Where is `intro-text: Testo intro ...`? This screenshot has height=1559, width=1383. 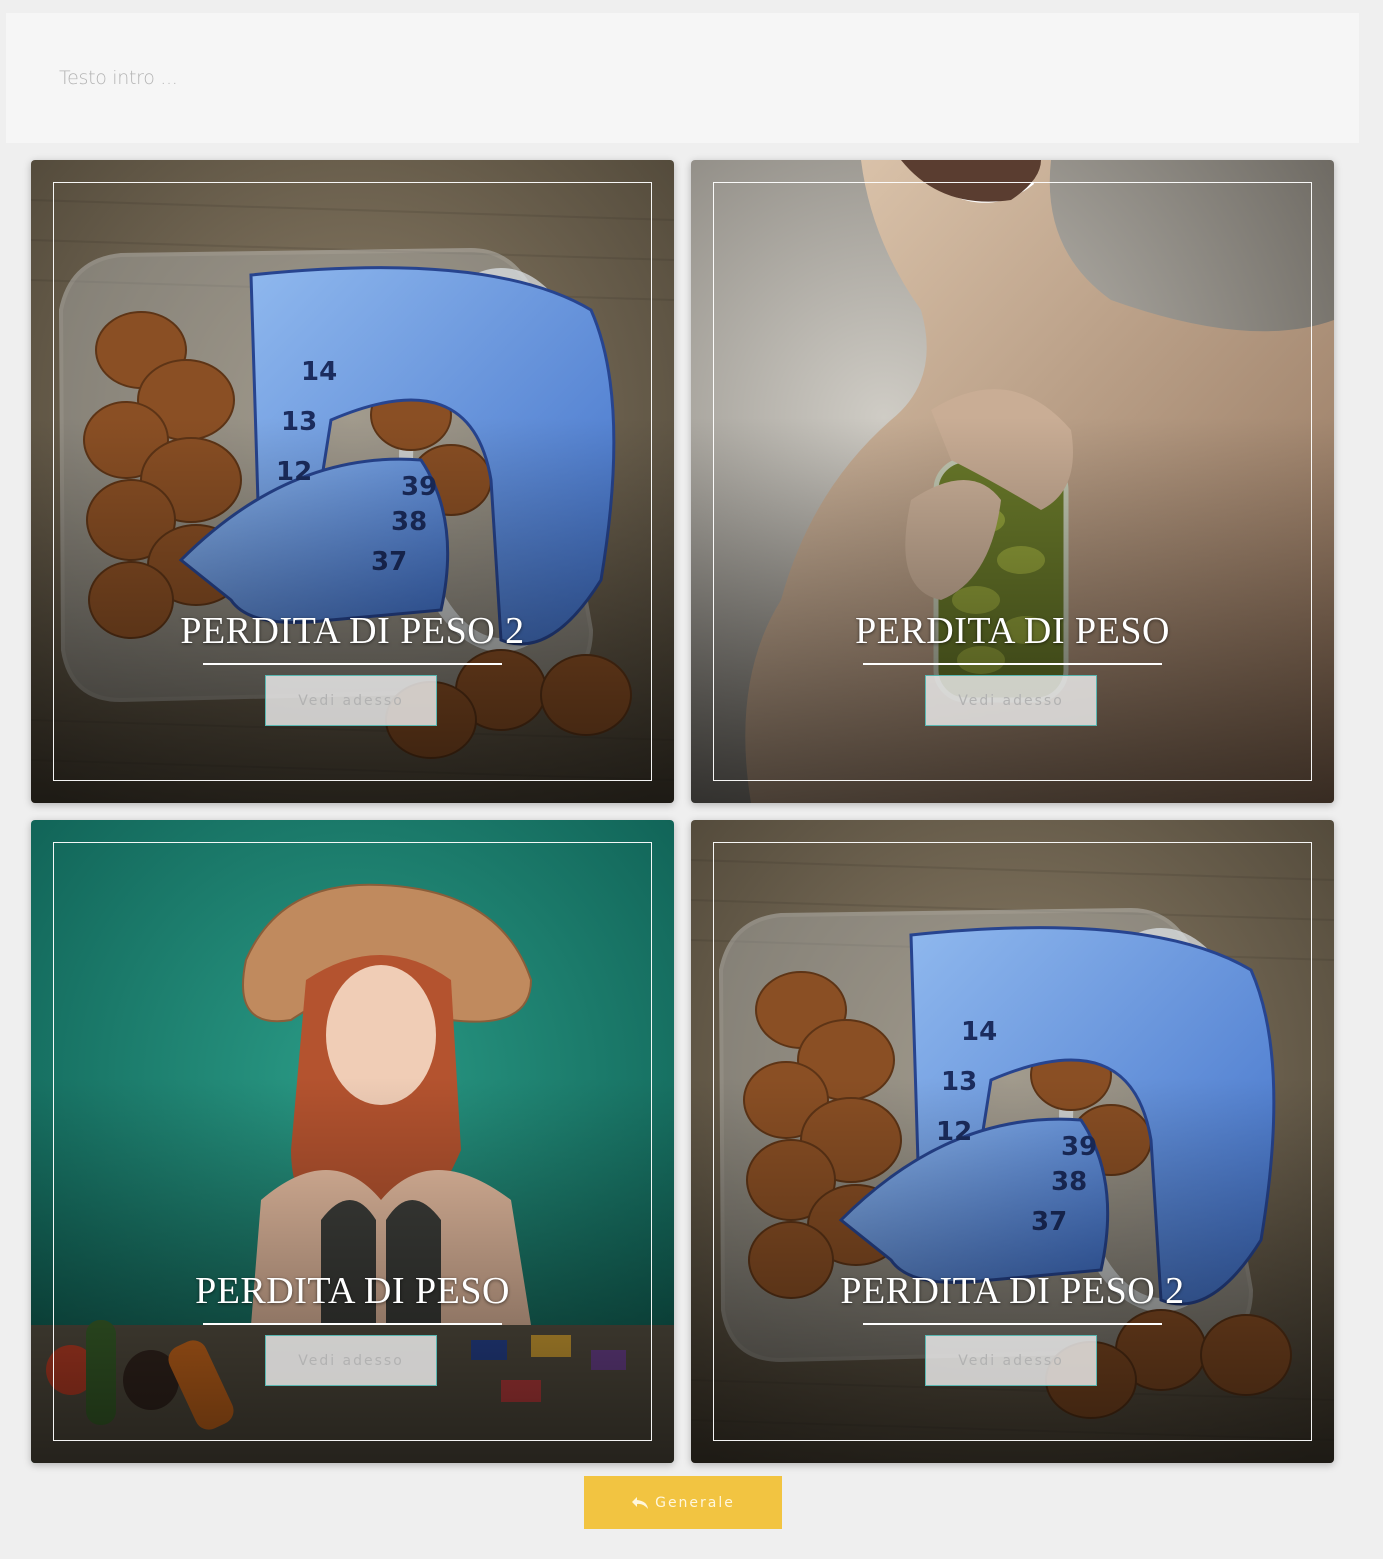
intro-text: Testo intro ... is located at coordinates (118, 78).